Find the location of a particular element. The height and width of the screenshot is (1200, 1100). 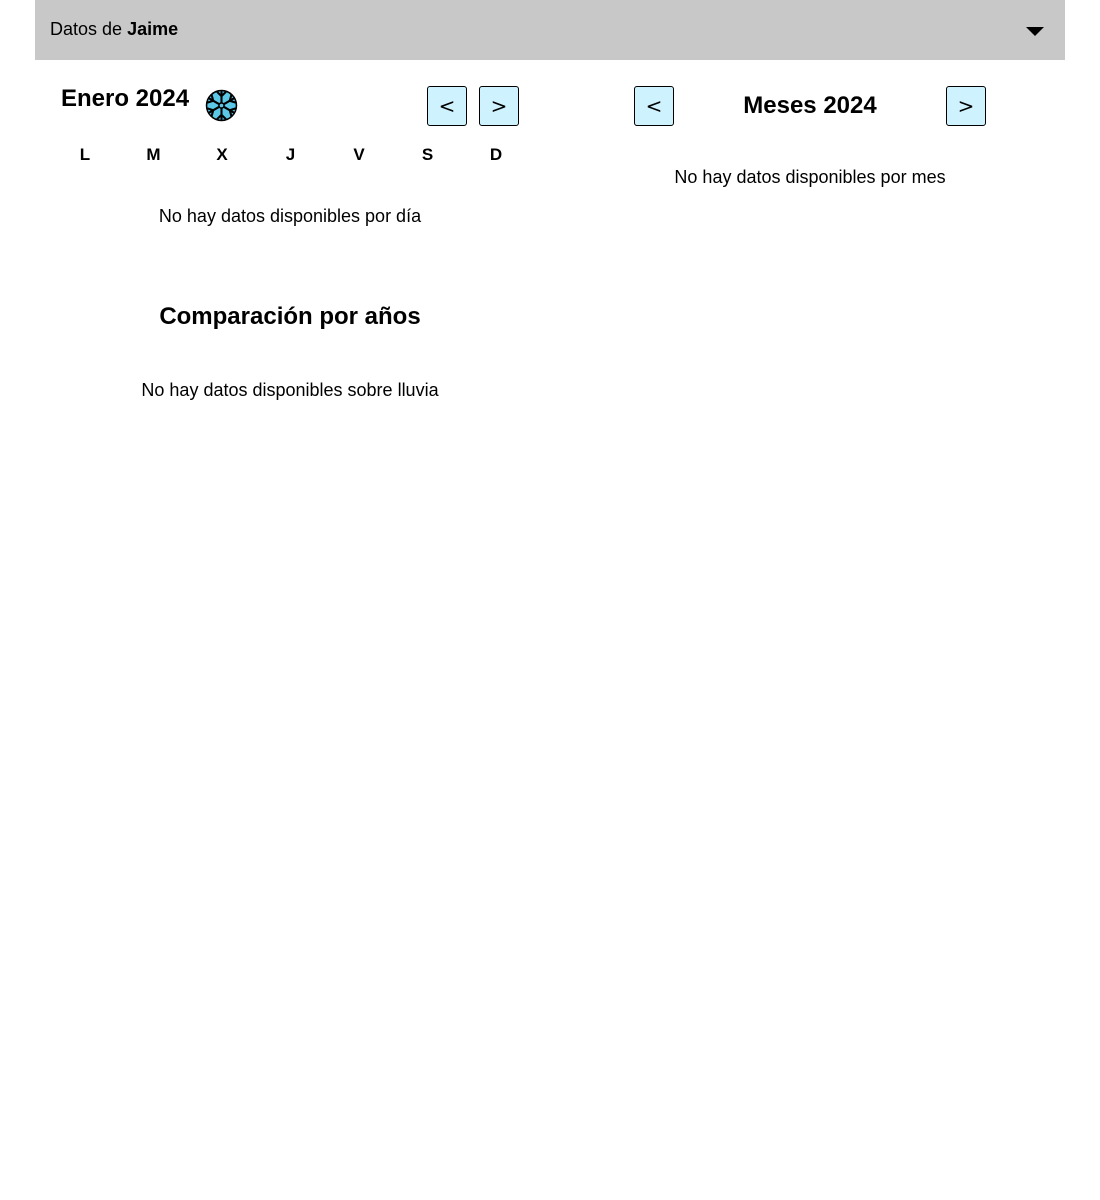

header-user-name: Jaime is located at coordinates (153, 29).